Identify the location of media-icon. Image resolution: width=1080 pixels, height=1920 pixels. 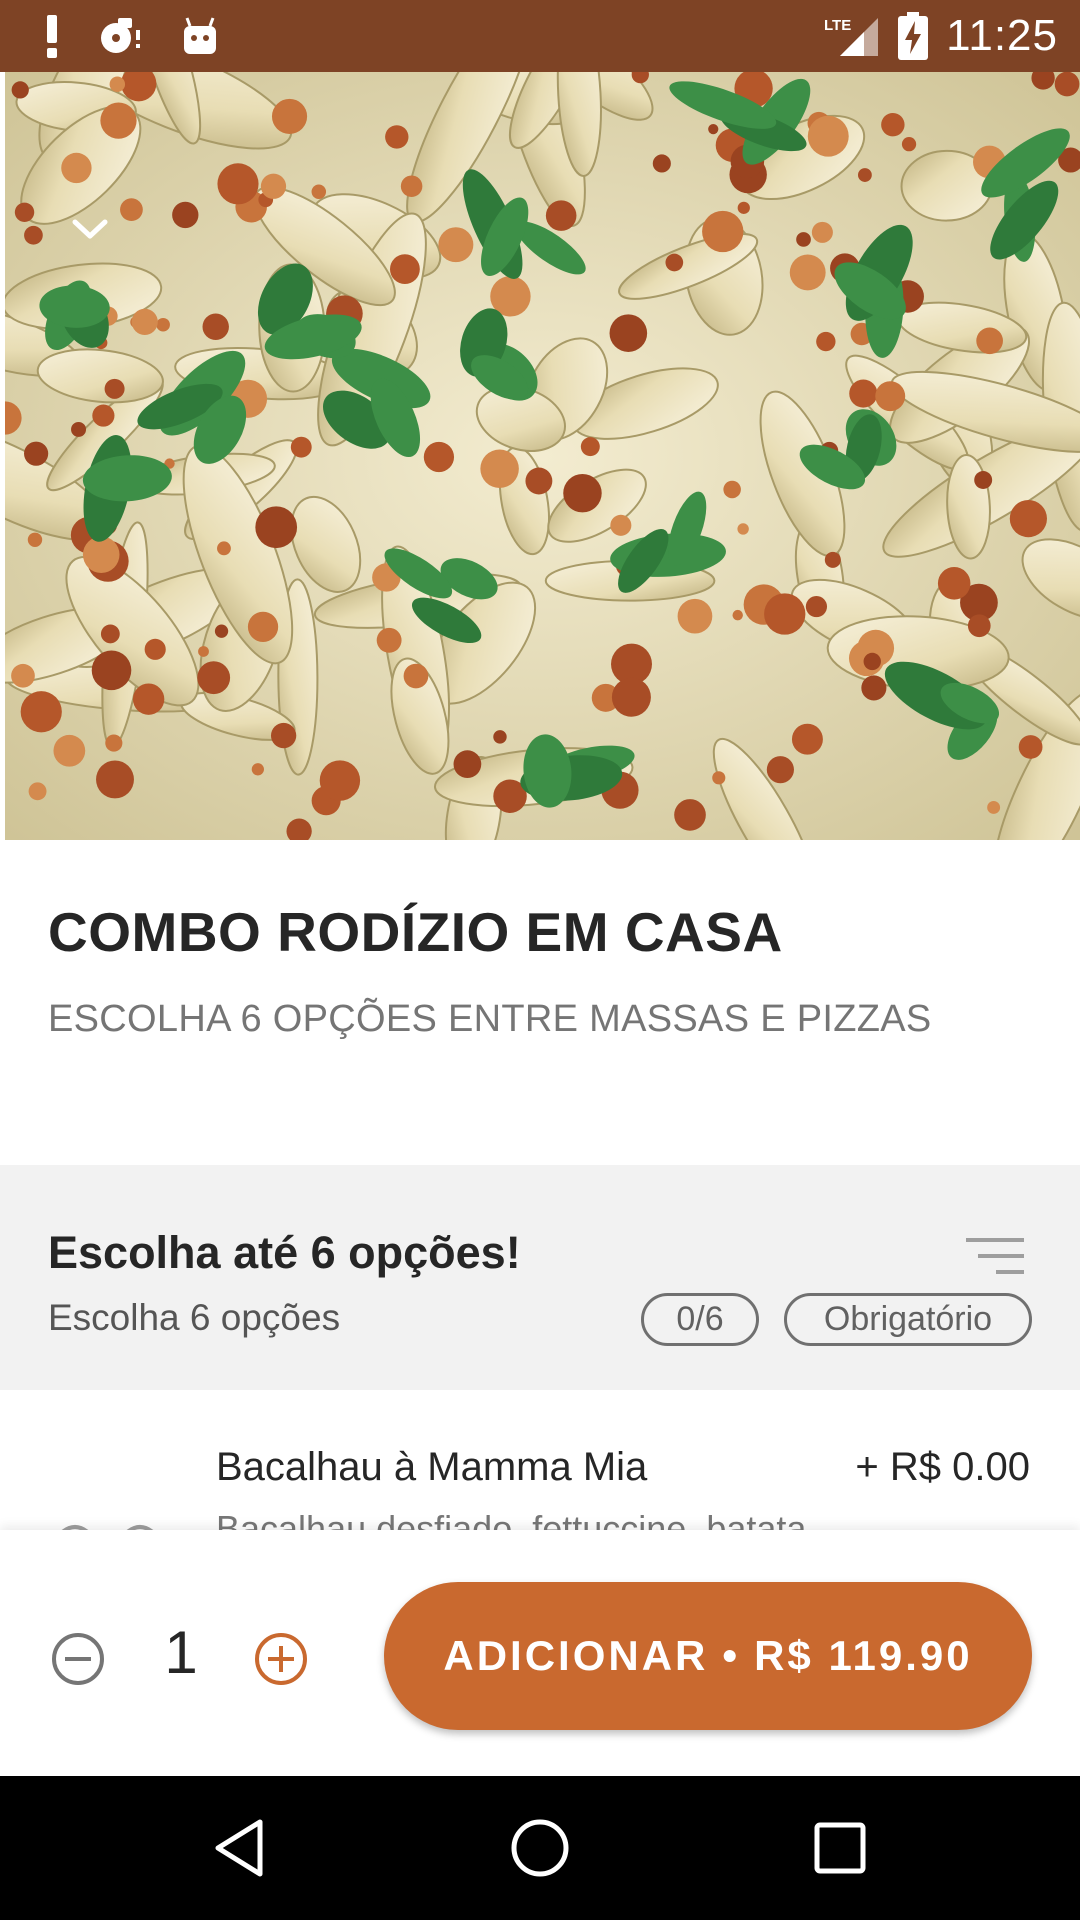
(120, 35).